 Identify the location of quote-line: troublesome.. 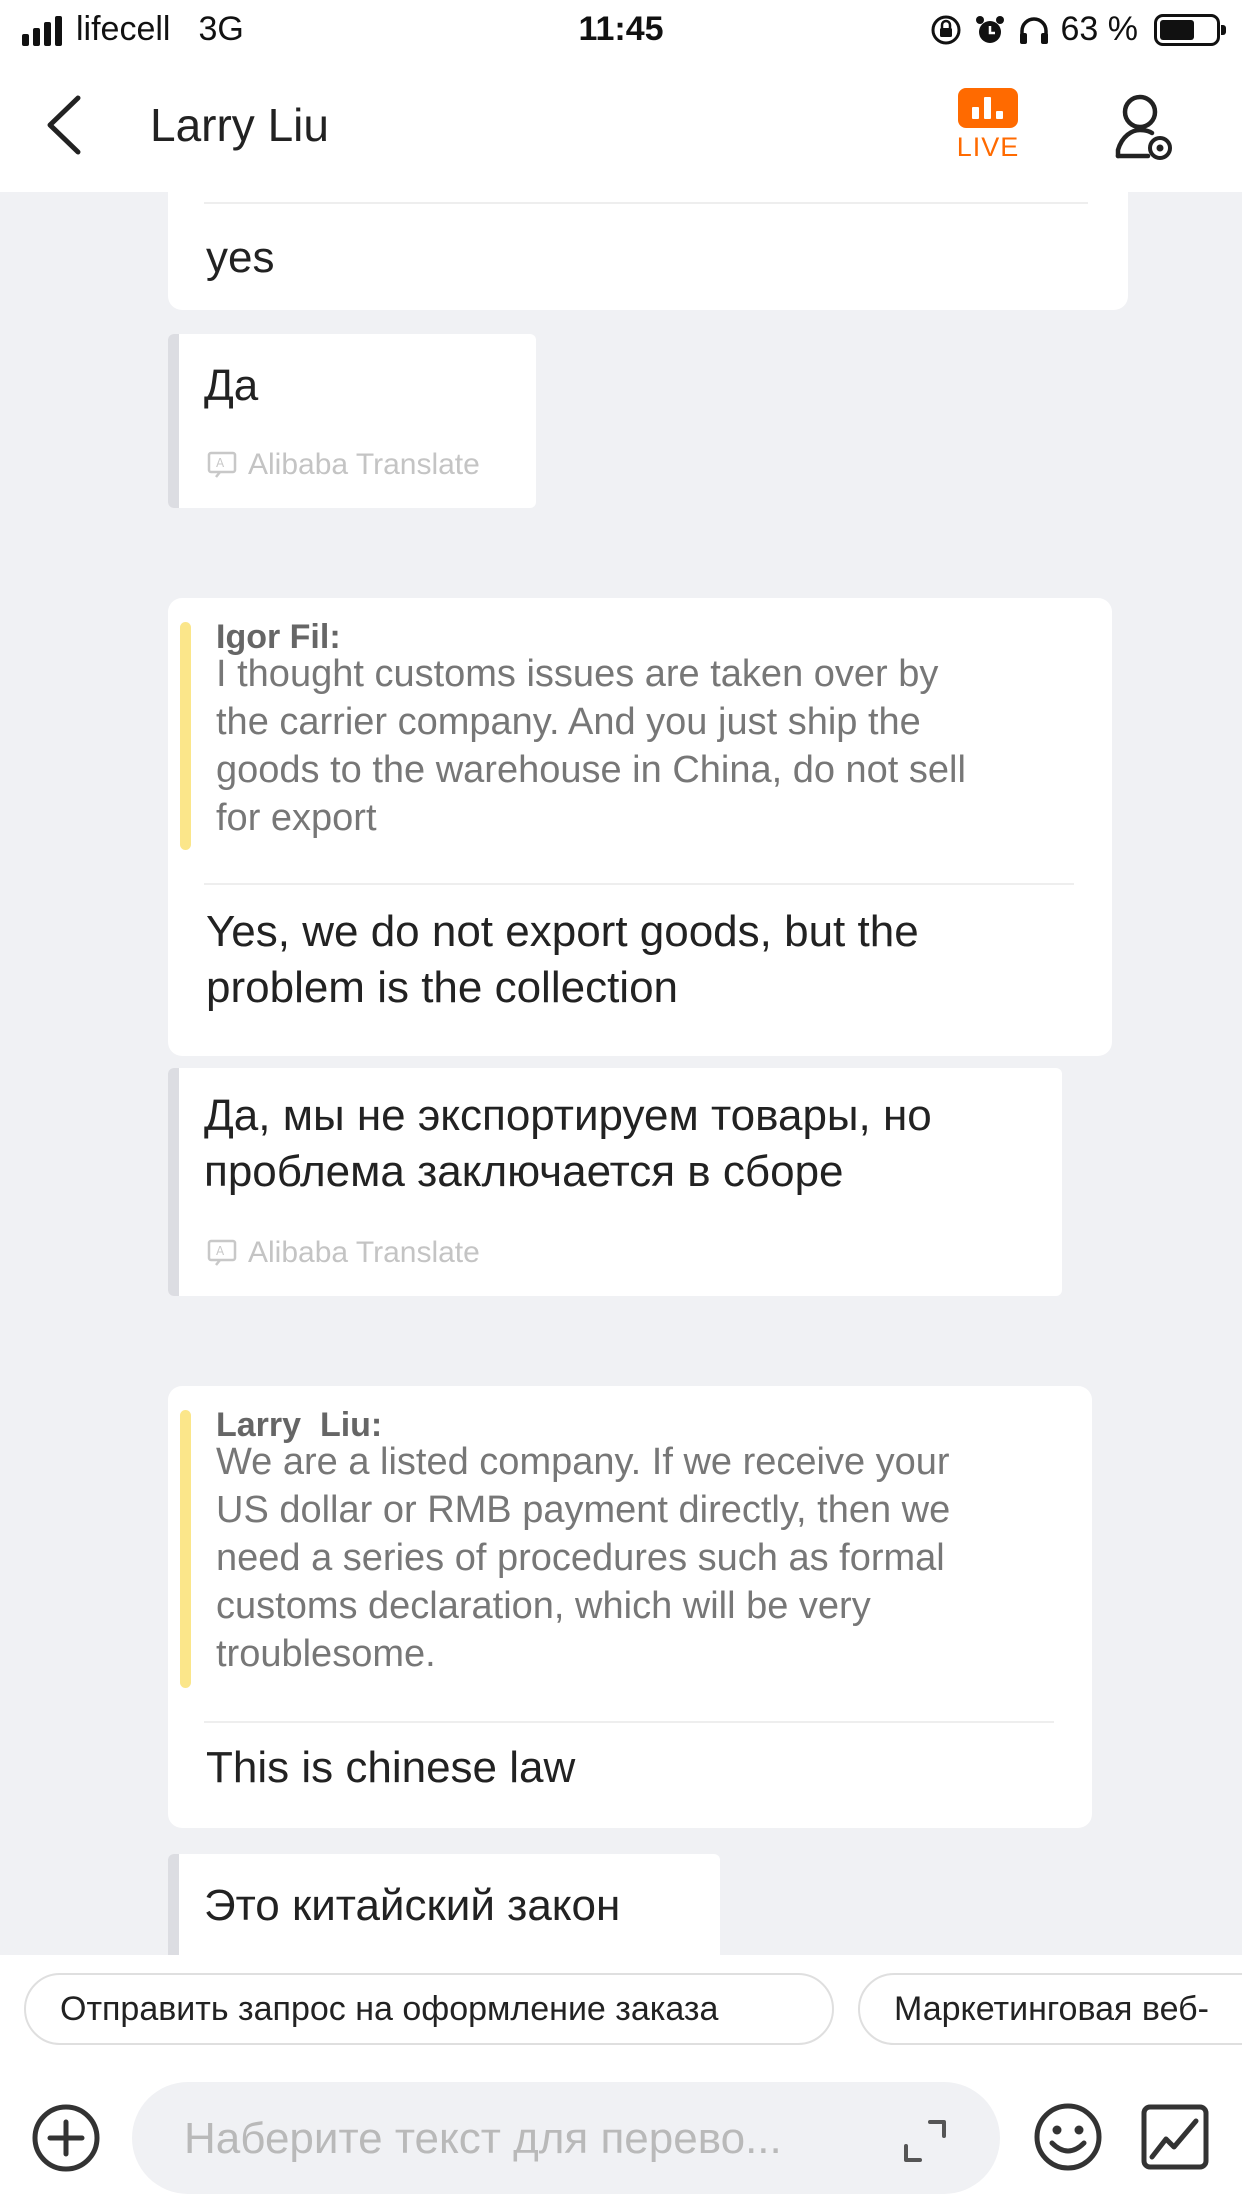
(326, 1654).